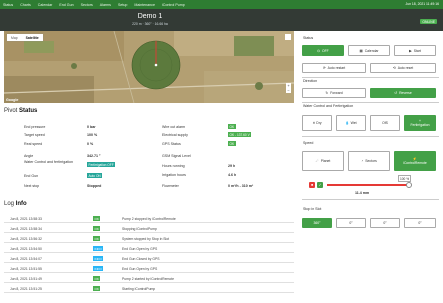  What do you see at coordinates (94, 186) in the screenshot?
I see `next-stop-value: Stopped` at bounding box center [94, 186].